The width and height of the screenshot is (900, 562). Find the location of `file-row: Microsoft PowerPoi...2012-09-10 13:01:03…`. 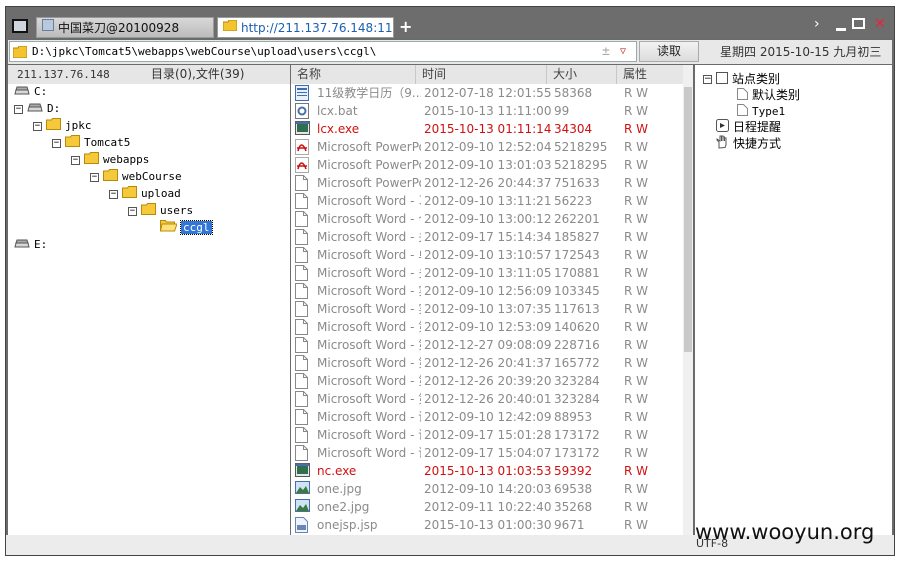

file-row: Microsoft PowerPoi...2012-09-10 13:01:03… is located at coordinates (487, 165).